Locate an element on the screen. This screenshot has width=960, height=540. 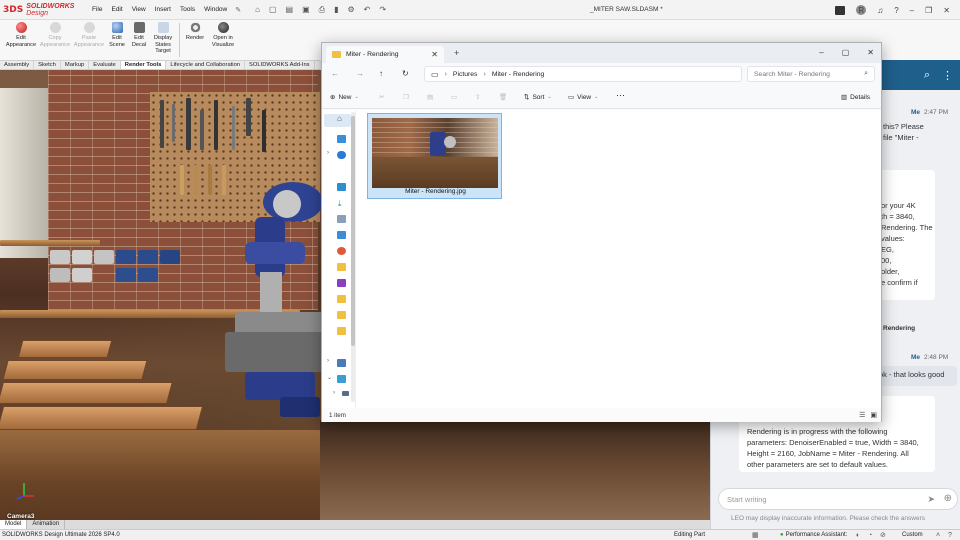
music-icon is located at coordinates (341, 251).